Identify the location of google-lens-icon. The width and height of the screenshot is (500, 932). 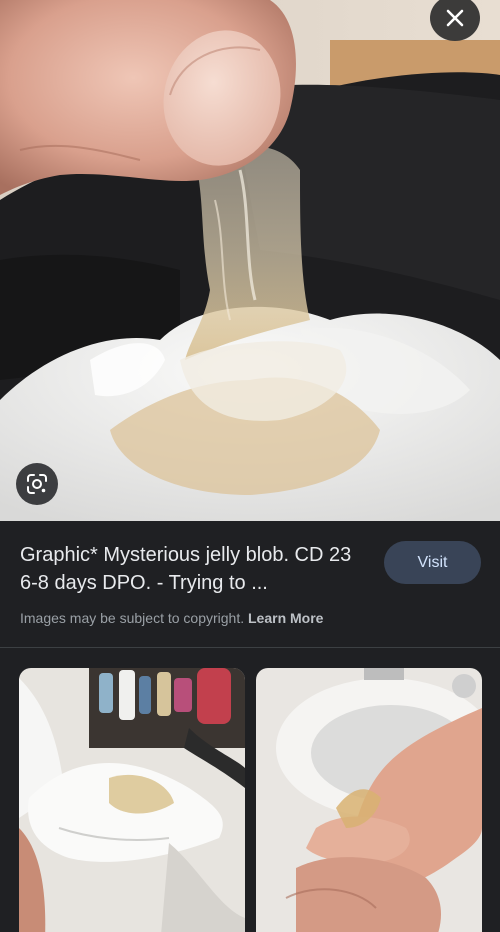
(37, 484).